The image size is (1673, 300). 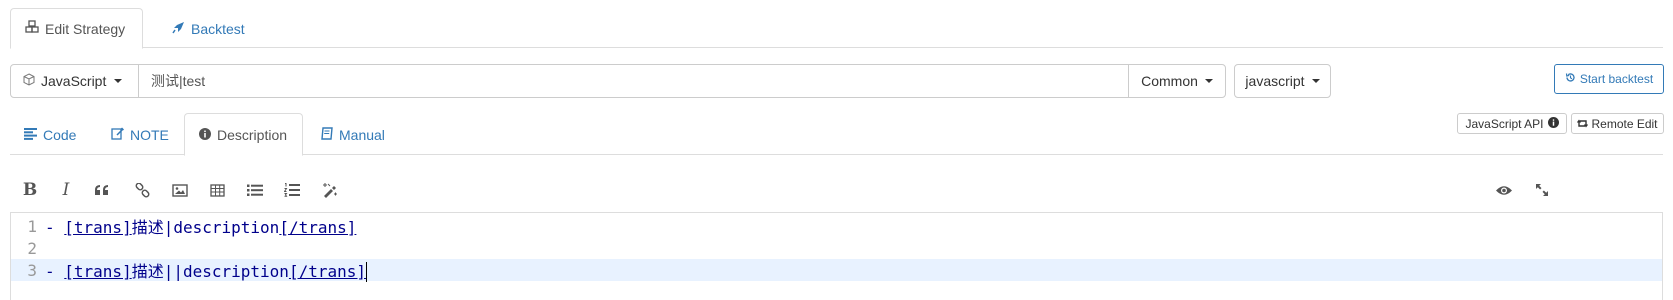 What do you see at coordinates (32, 28) in the screenshot?
I see `cubes-icon` at bounding box center [32, 28].